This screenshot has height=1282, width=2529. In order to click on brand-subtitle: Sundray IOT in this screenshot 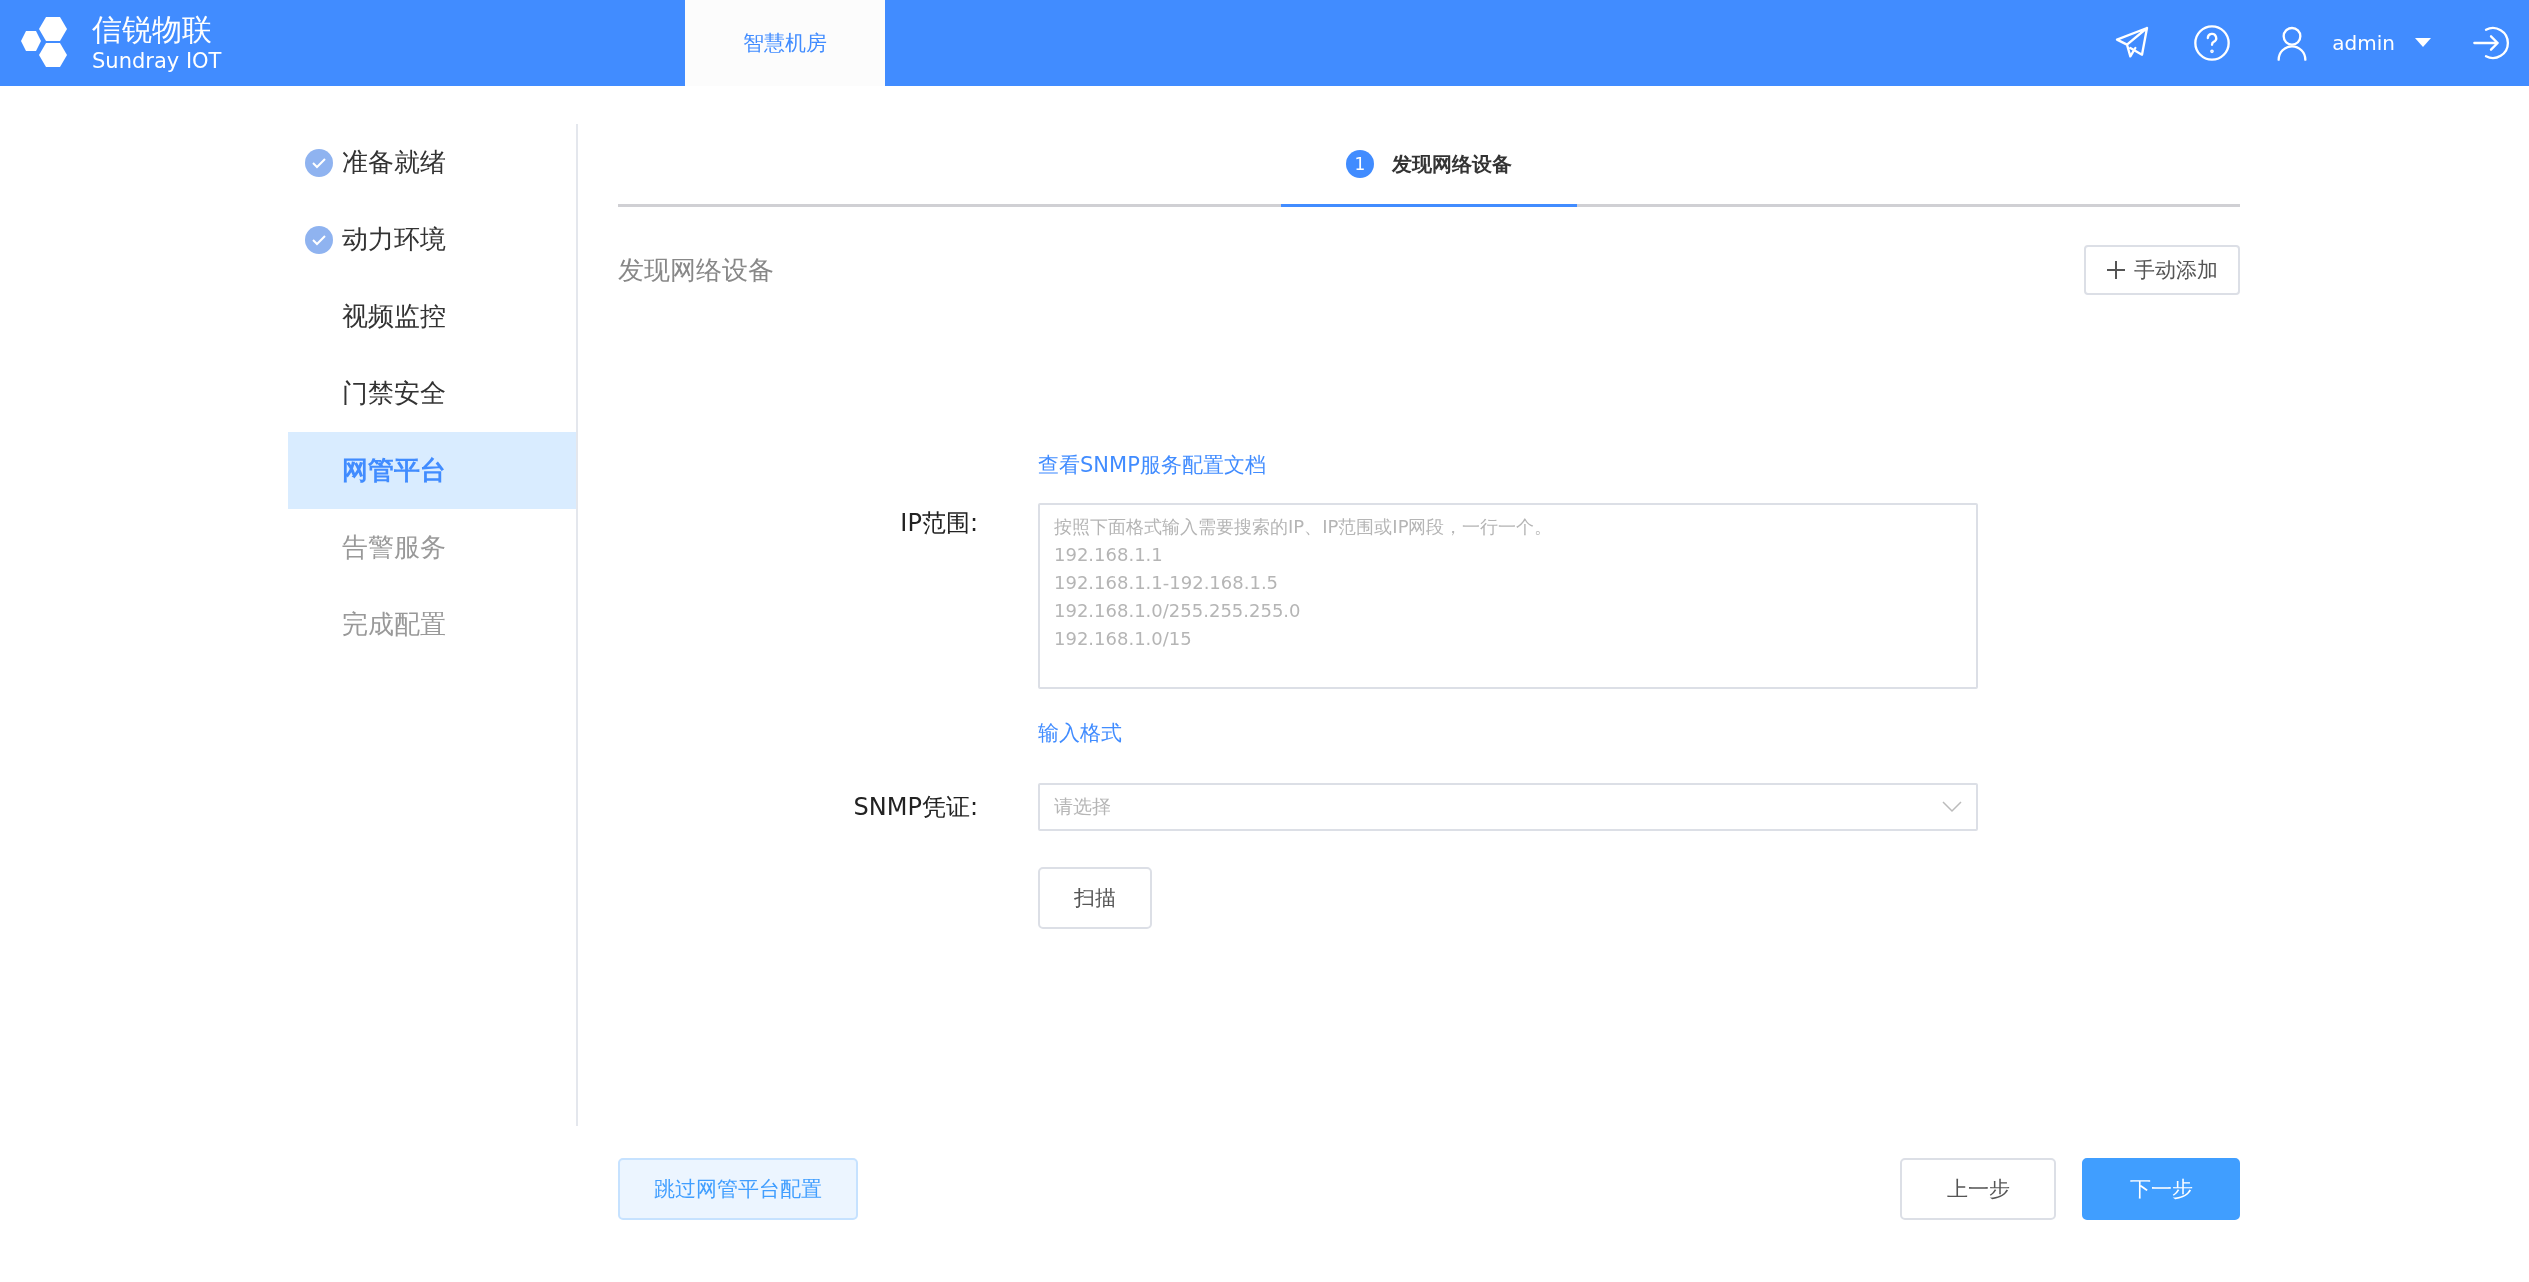, I will do `click(157, 61)`.